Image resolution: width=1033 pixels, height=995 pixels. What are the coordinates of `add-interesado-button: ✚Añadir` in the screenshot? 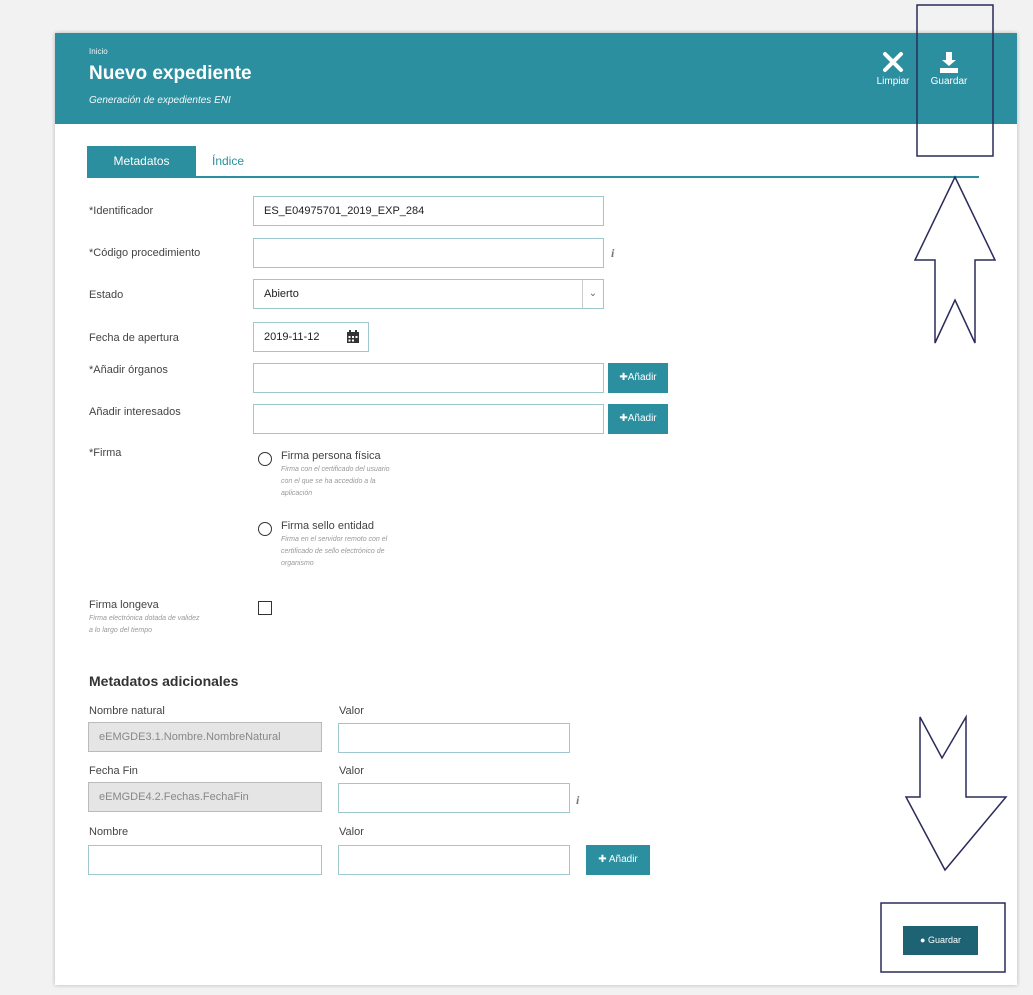 It's located at (638, 419).